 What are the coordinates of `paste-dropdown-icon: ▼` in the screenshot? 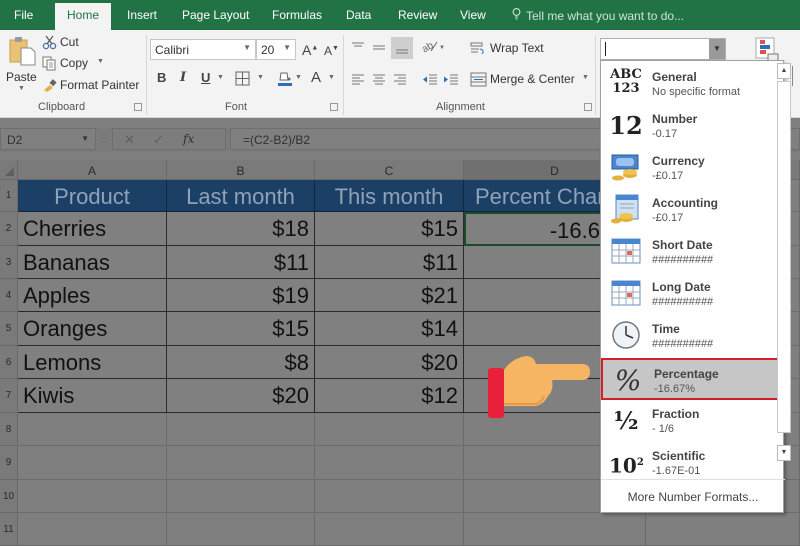 It's located at (21, 88).